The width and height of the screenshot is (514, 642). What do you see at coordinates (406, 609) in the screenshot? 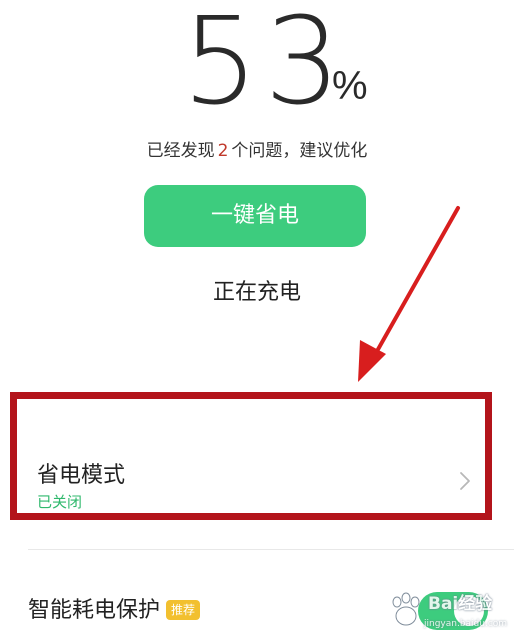
I see `baidu-paw-icon` at bounding box center [406, 609].